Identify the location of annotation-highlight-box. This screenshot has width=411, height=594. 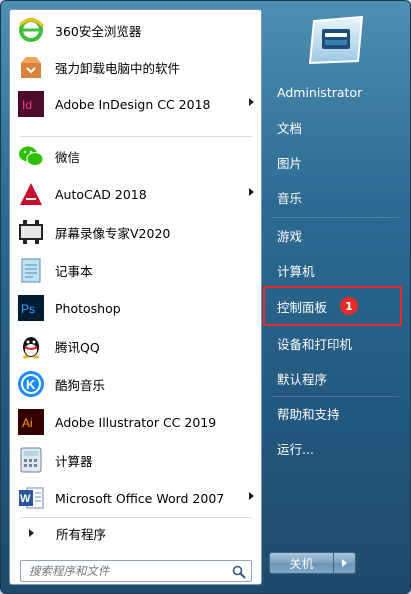
(332, 306).